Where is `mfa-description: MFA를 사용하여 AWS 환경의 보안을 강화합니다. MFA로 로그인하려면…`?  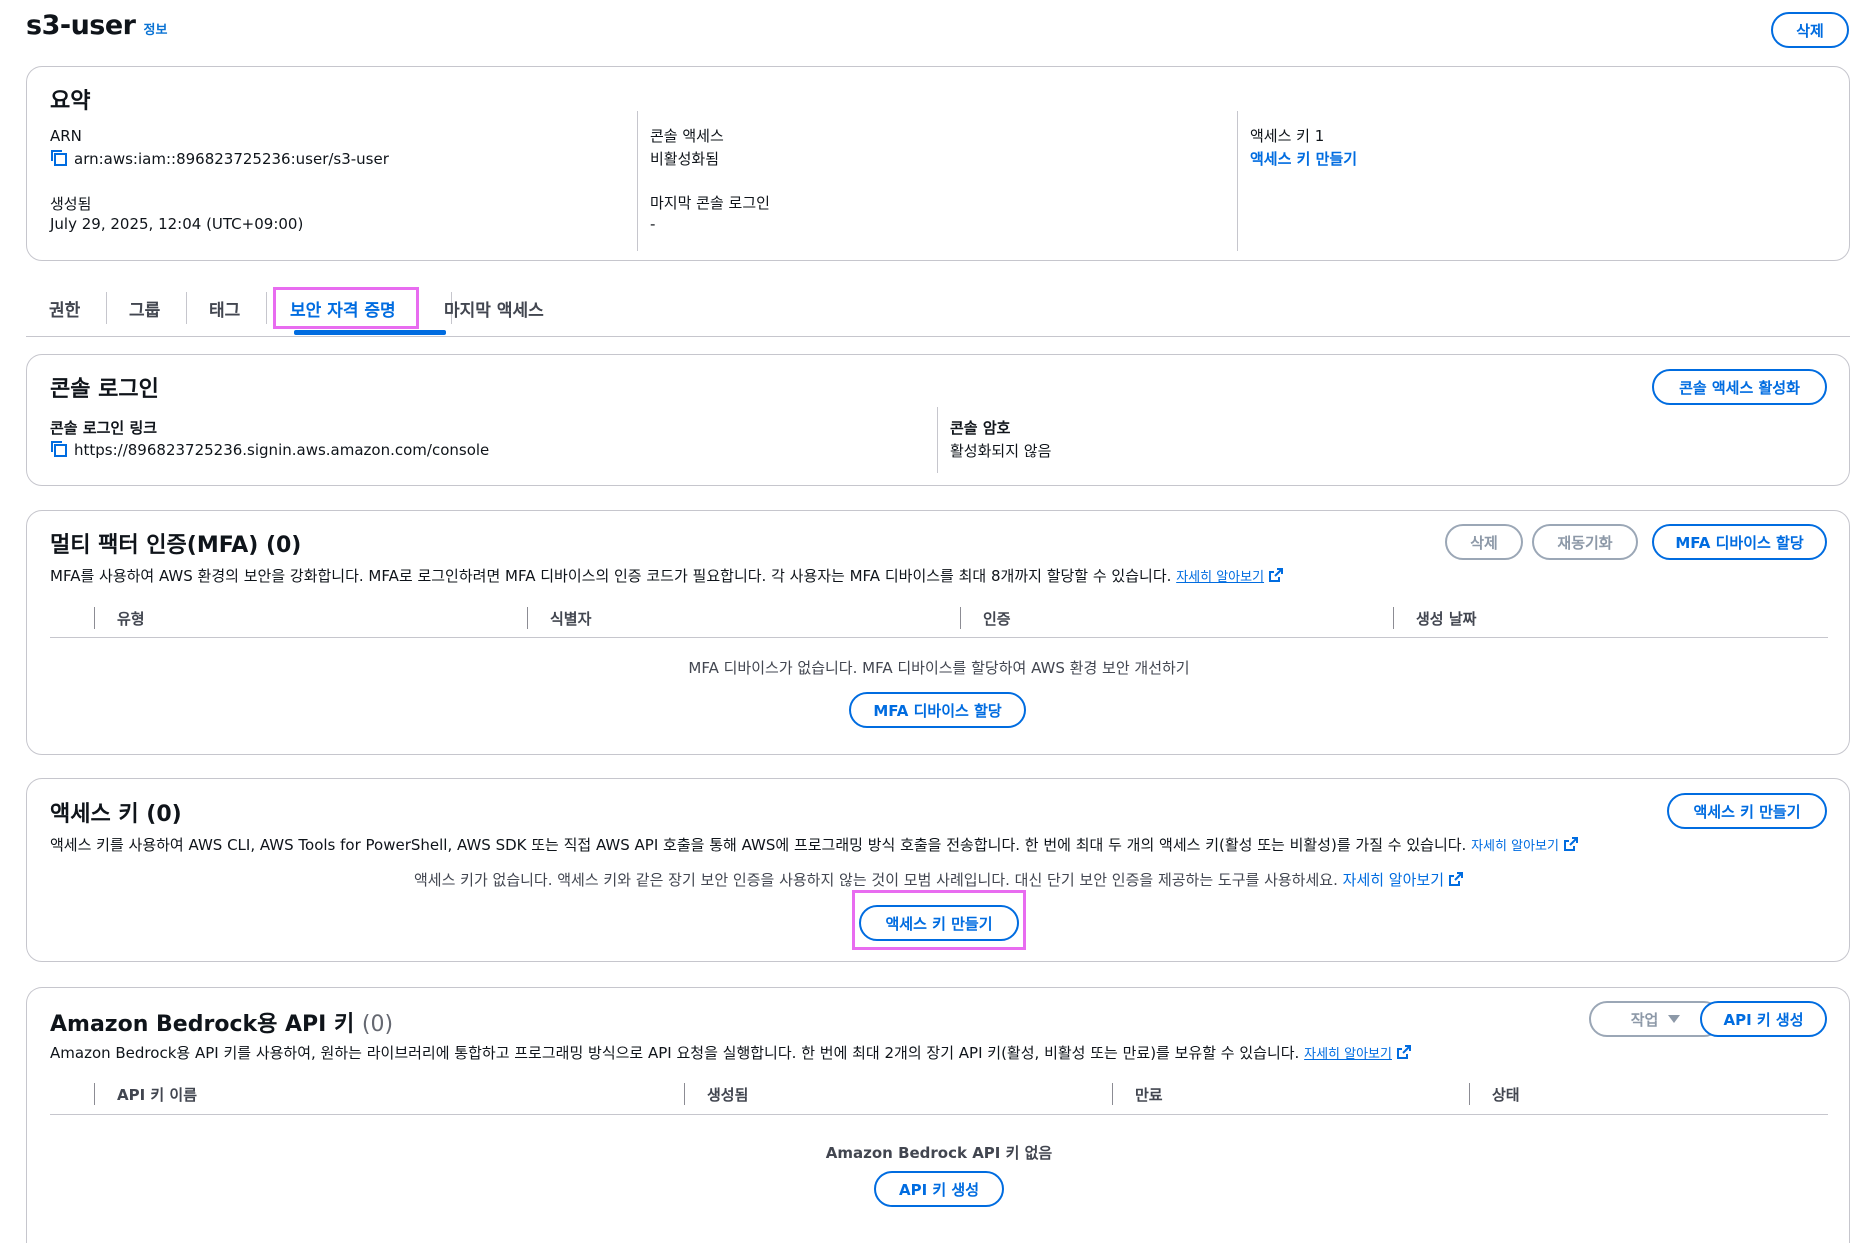
mfa-description: MFA를 사용하여 AWS 환경의 보안을 강화합니다. MFA로 로그인하려면… is located at coordinates (667, 575).